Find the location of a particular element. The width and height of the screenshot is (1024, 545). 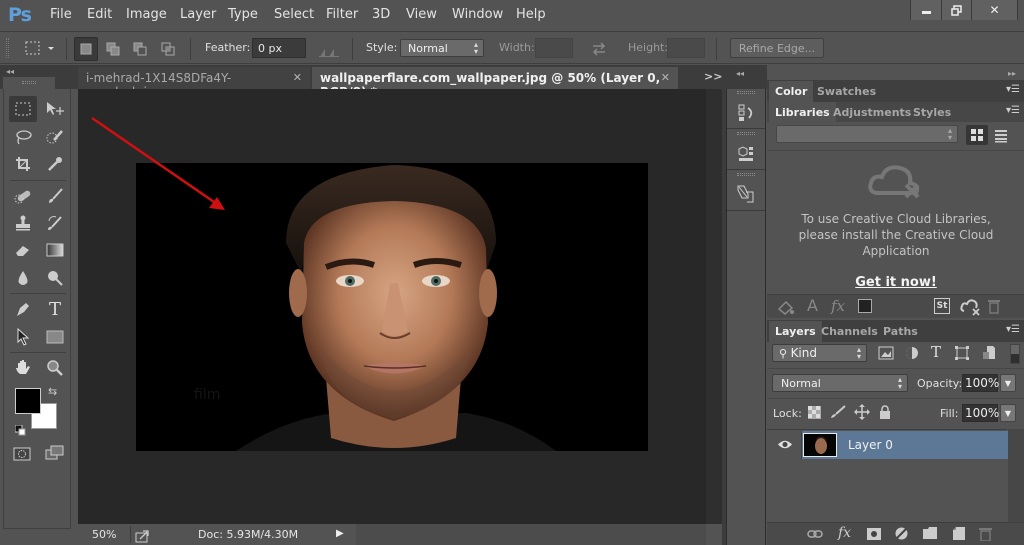

tab-channels: Channels is located at coordinates (849, 331).